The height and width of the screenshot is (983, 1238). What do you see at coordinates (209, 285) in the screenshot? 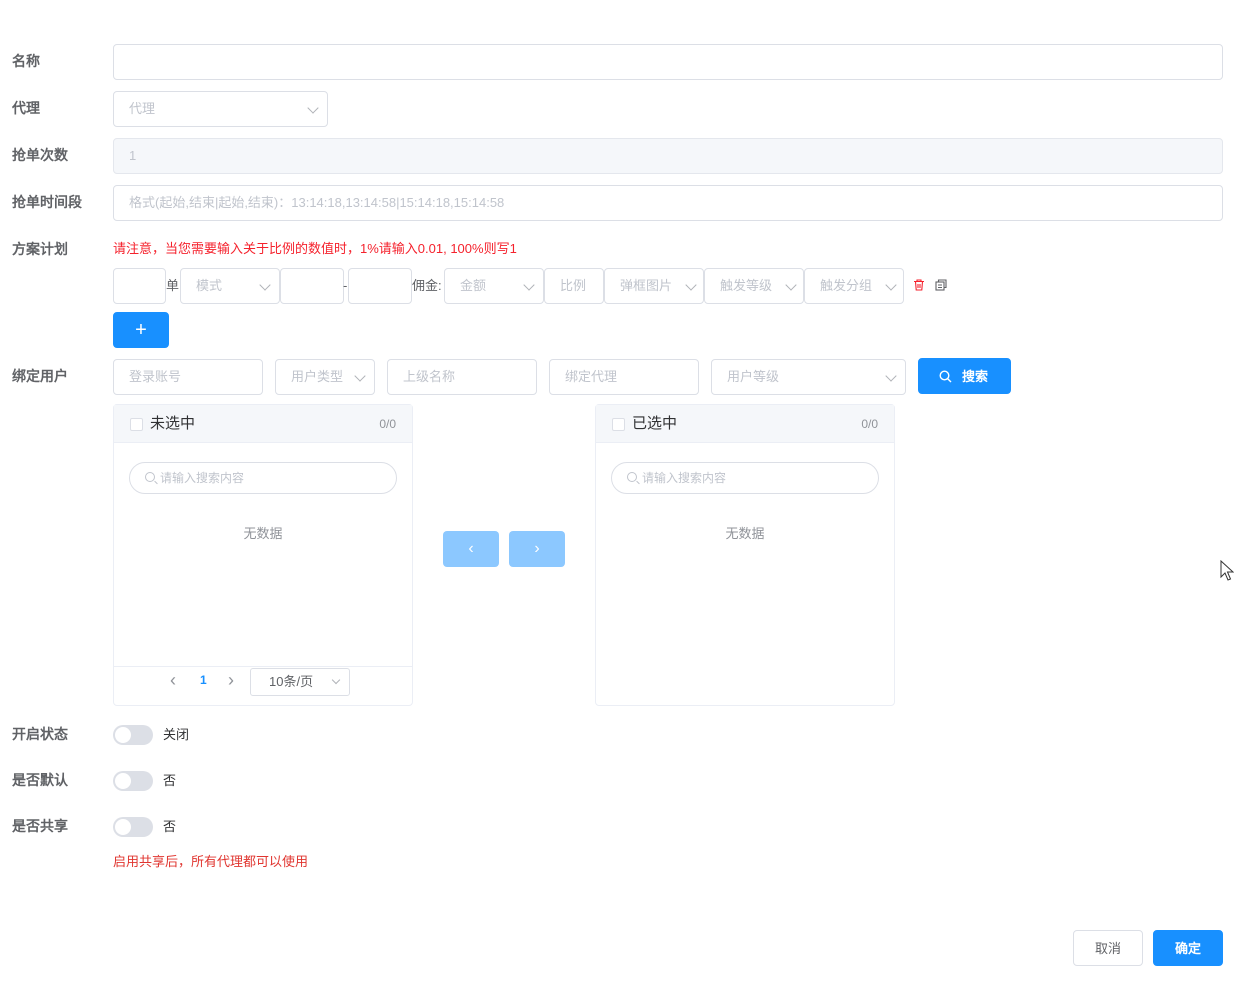
I see `plan-mode-placeholder: 模式` at bounding box center [209, 285].